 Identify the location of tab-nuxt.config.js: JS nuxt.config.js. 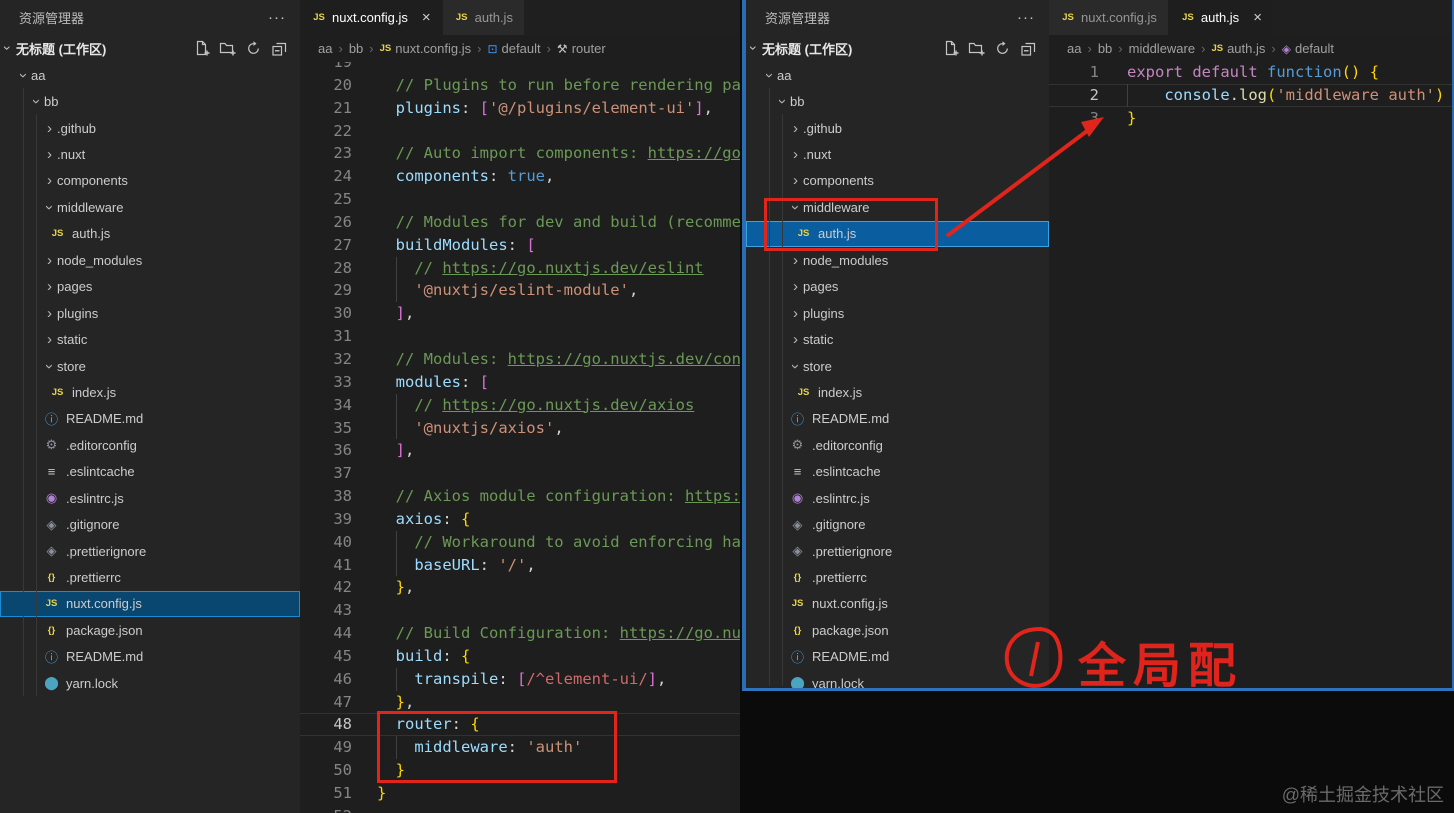
(1108, 17).